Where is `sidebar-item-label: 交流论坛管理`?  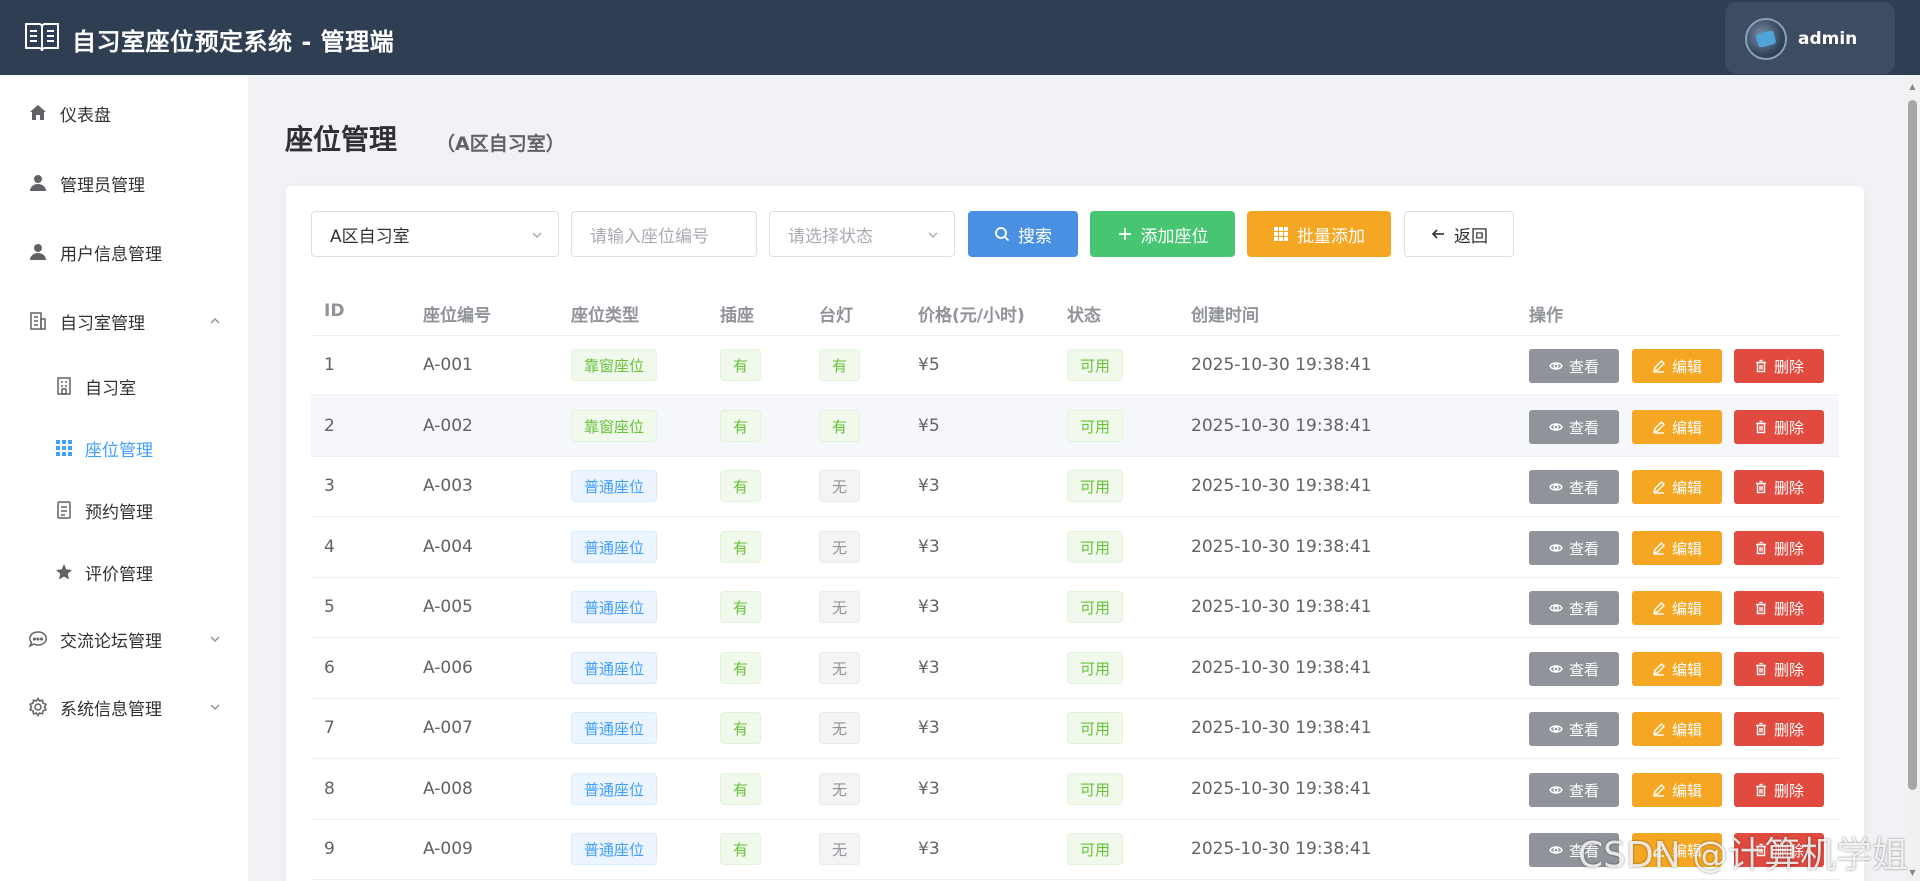
sidebar-item-label: 交流论坛管理 is located at coordinates (111, 641).